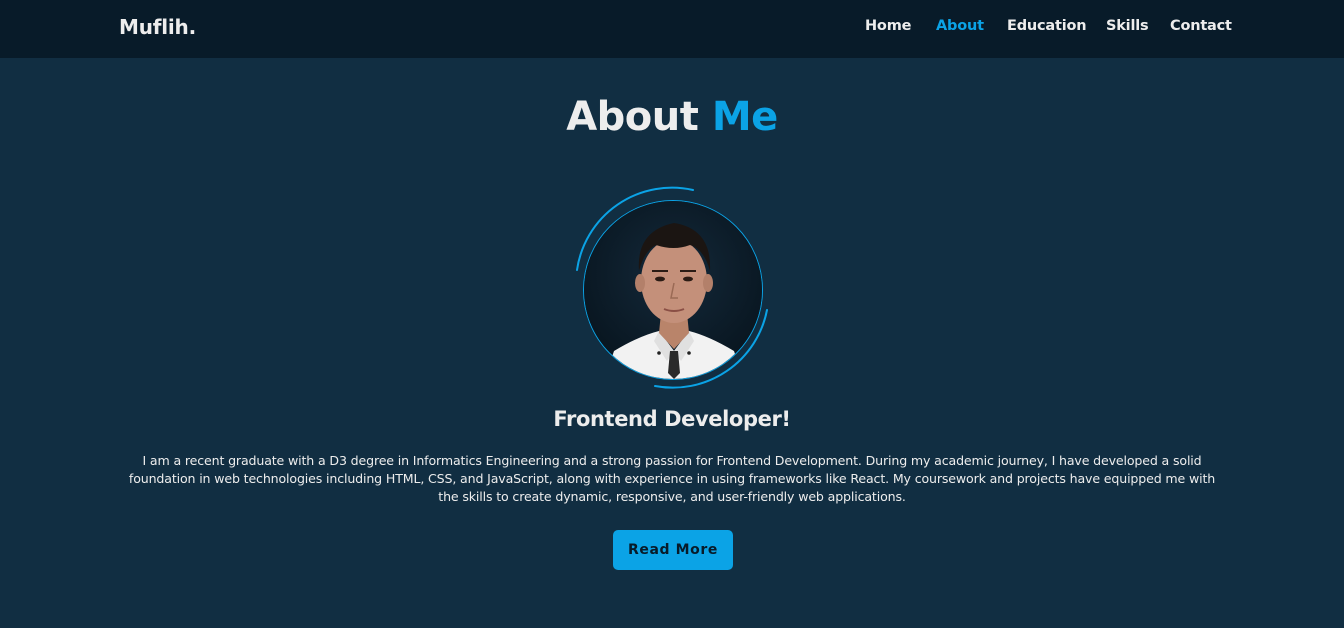 The width and height of the screenshot is (1344, 628). Describe the element at coordinates (888, 26) in the screenshot. I see `nav-home: Home` at that location.